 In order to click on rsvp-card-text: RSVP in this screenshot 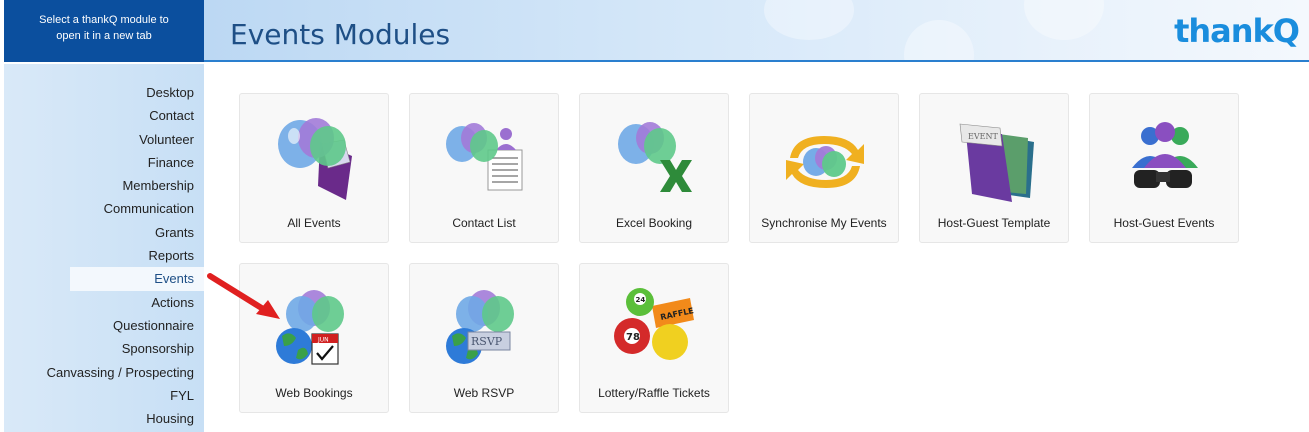, I will do `click(487, 341)`.